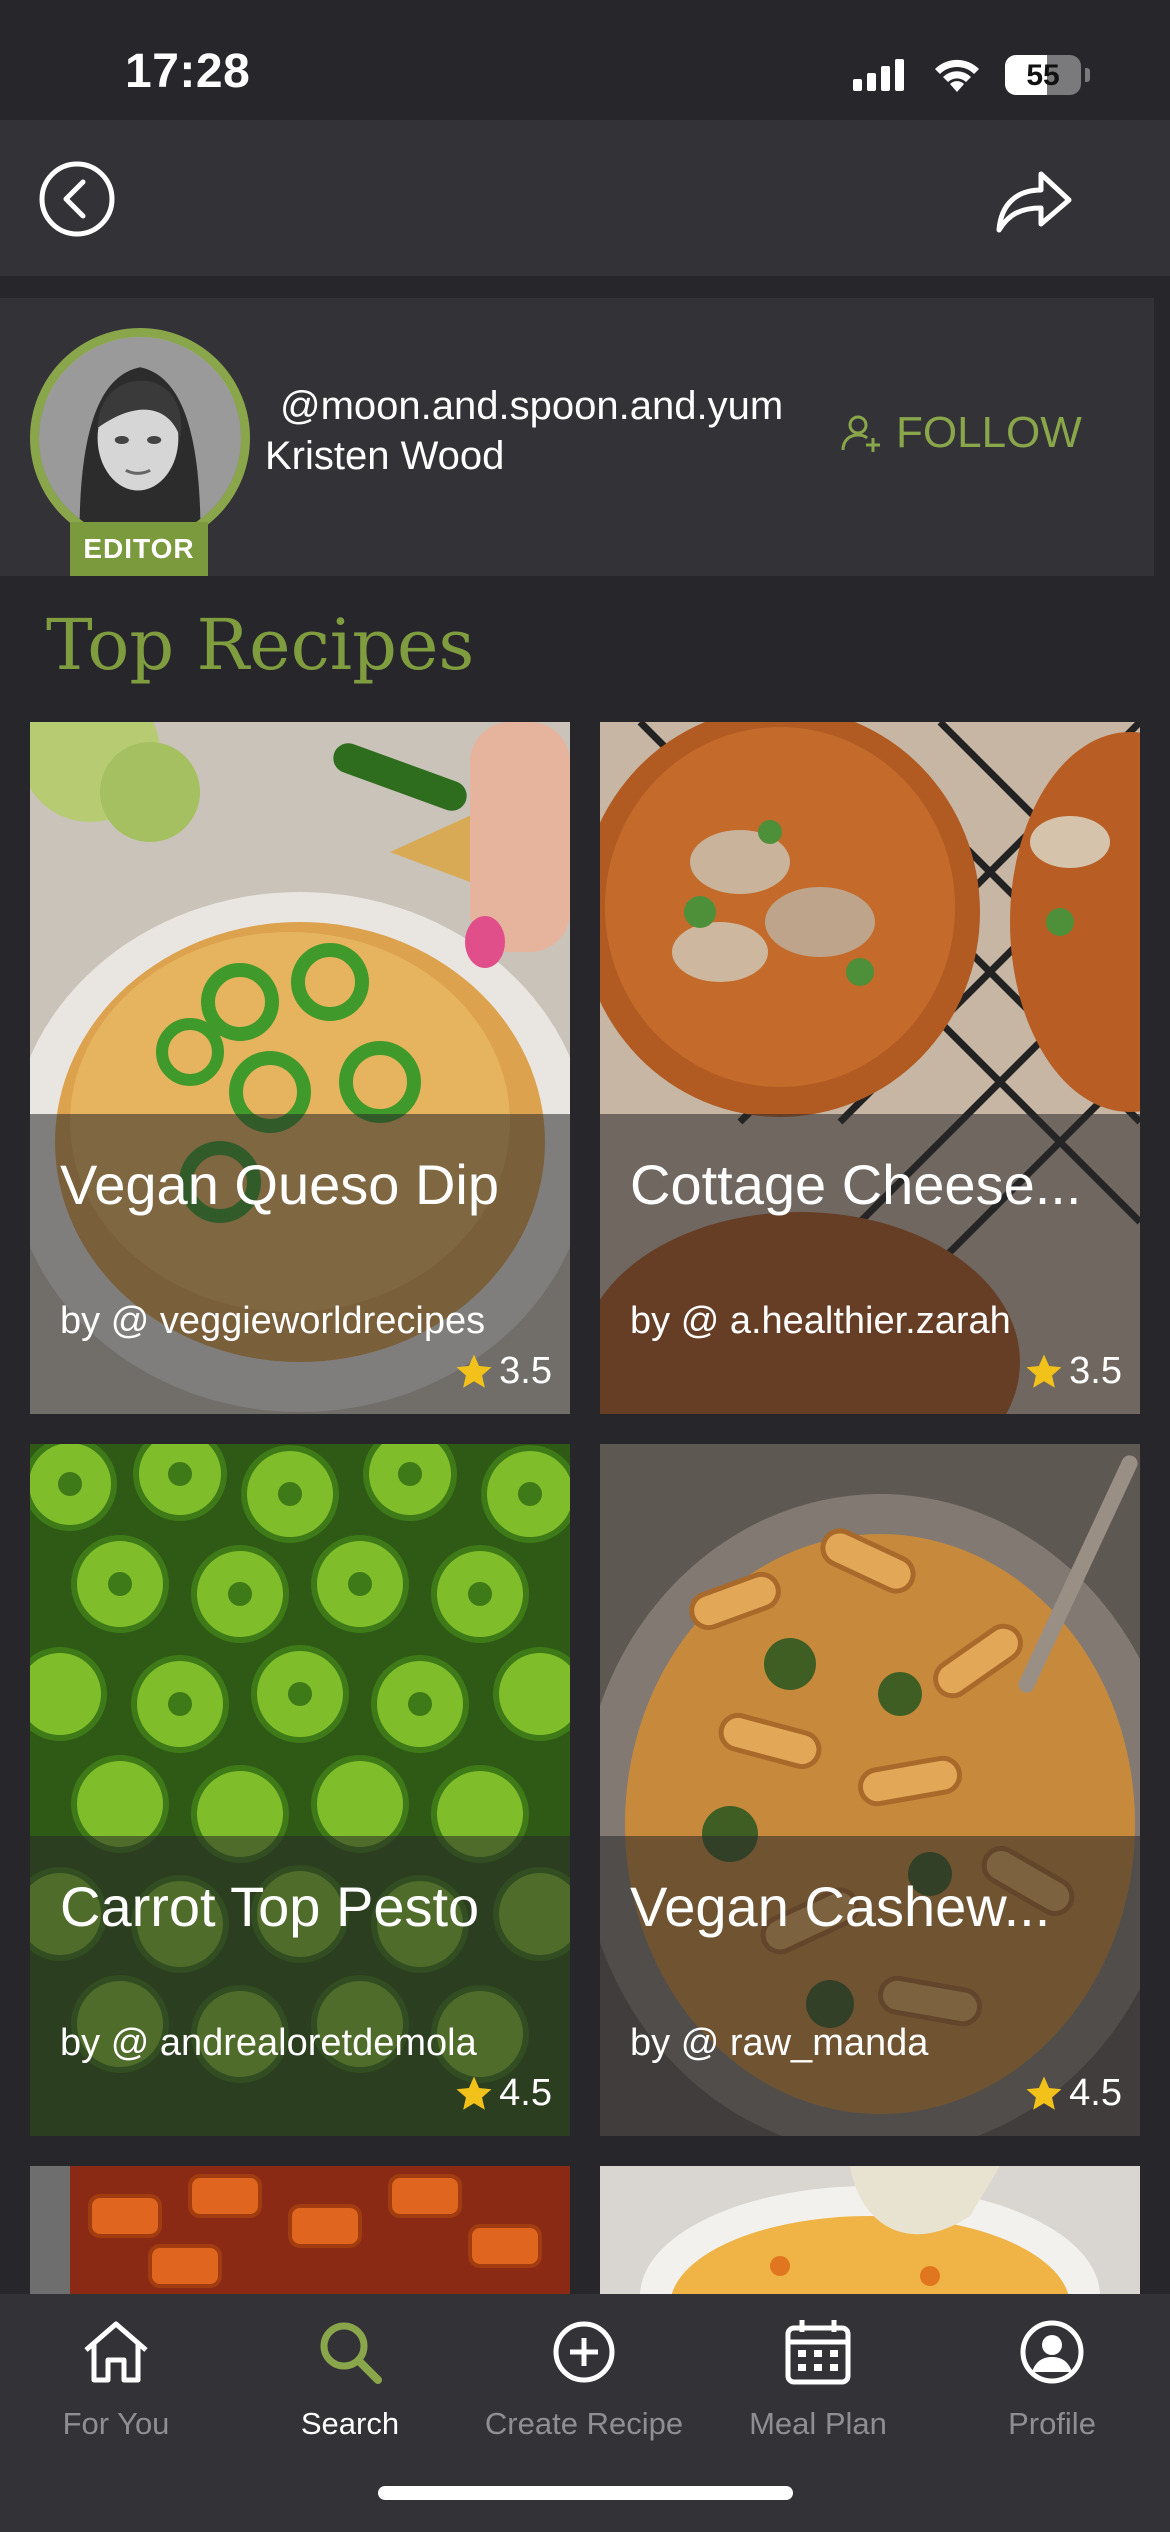 The height and width of the screenshot is (2532, 1170). I want to click on status-time: 17:28, so click(188, 71).